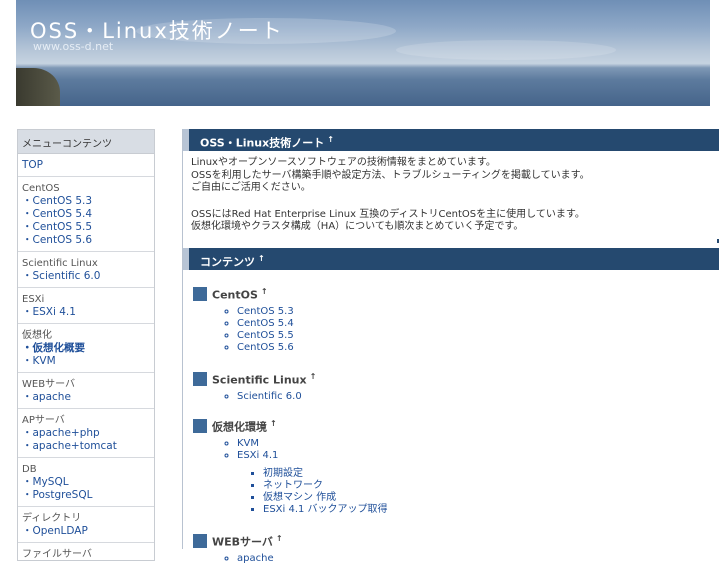  What do you see at coordinates (451, 258) in the screenshot?
I see `section-header-contents: コンテンツ ↑` at bounding box center [451, 258].